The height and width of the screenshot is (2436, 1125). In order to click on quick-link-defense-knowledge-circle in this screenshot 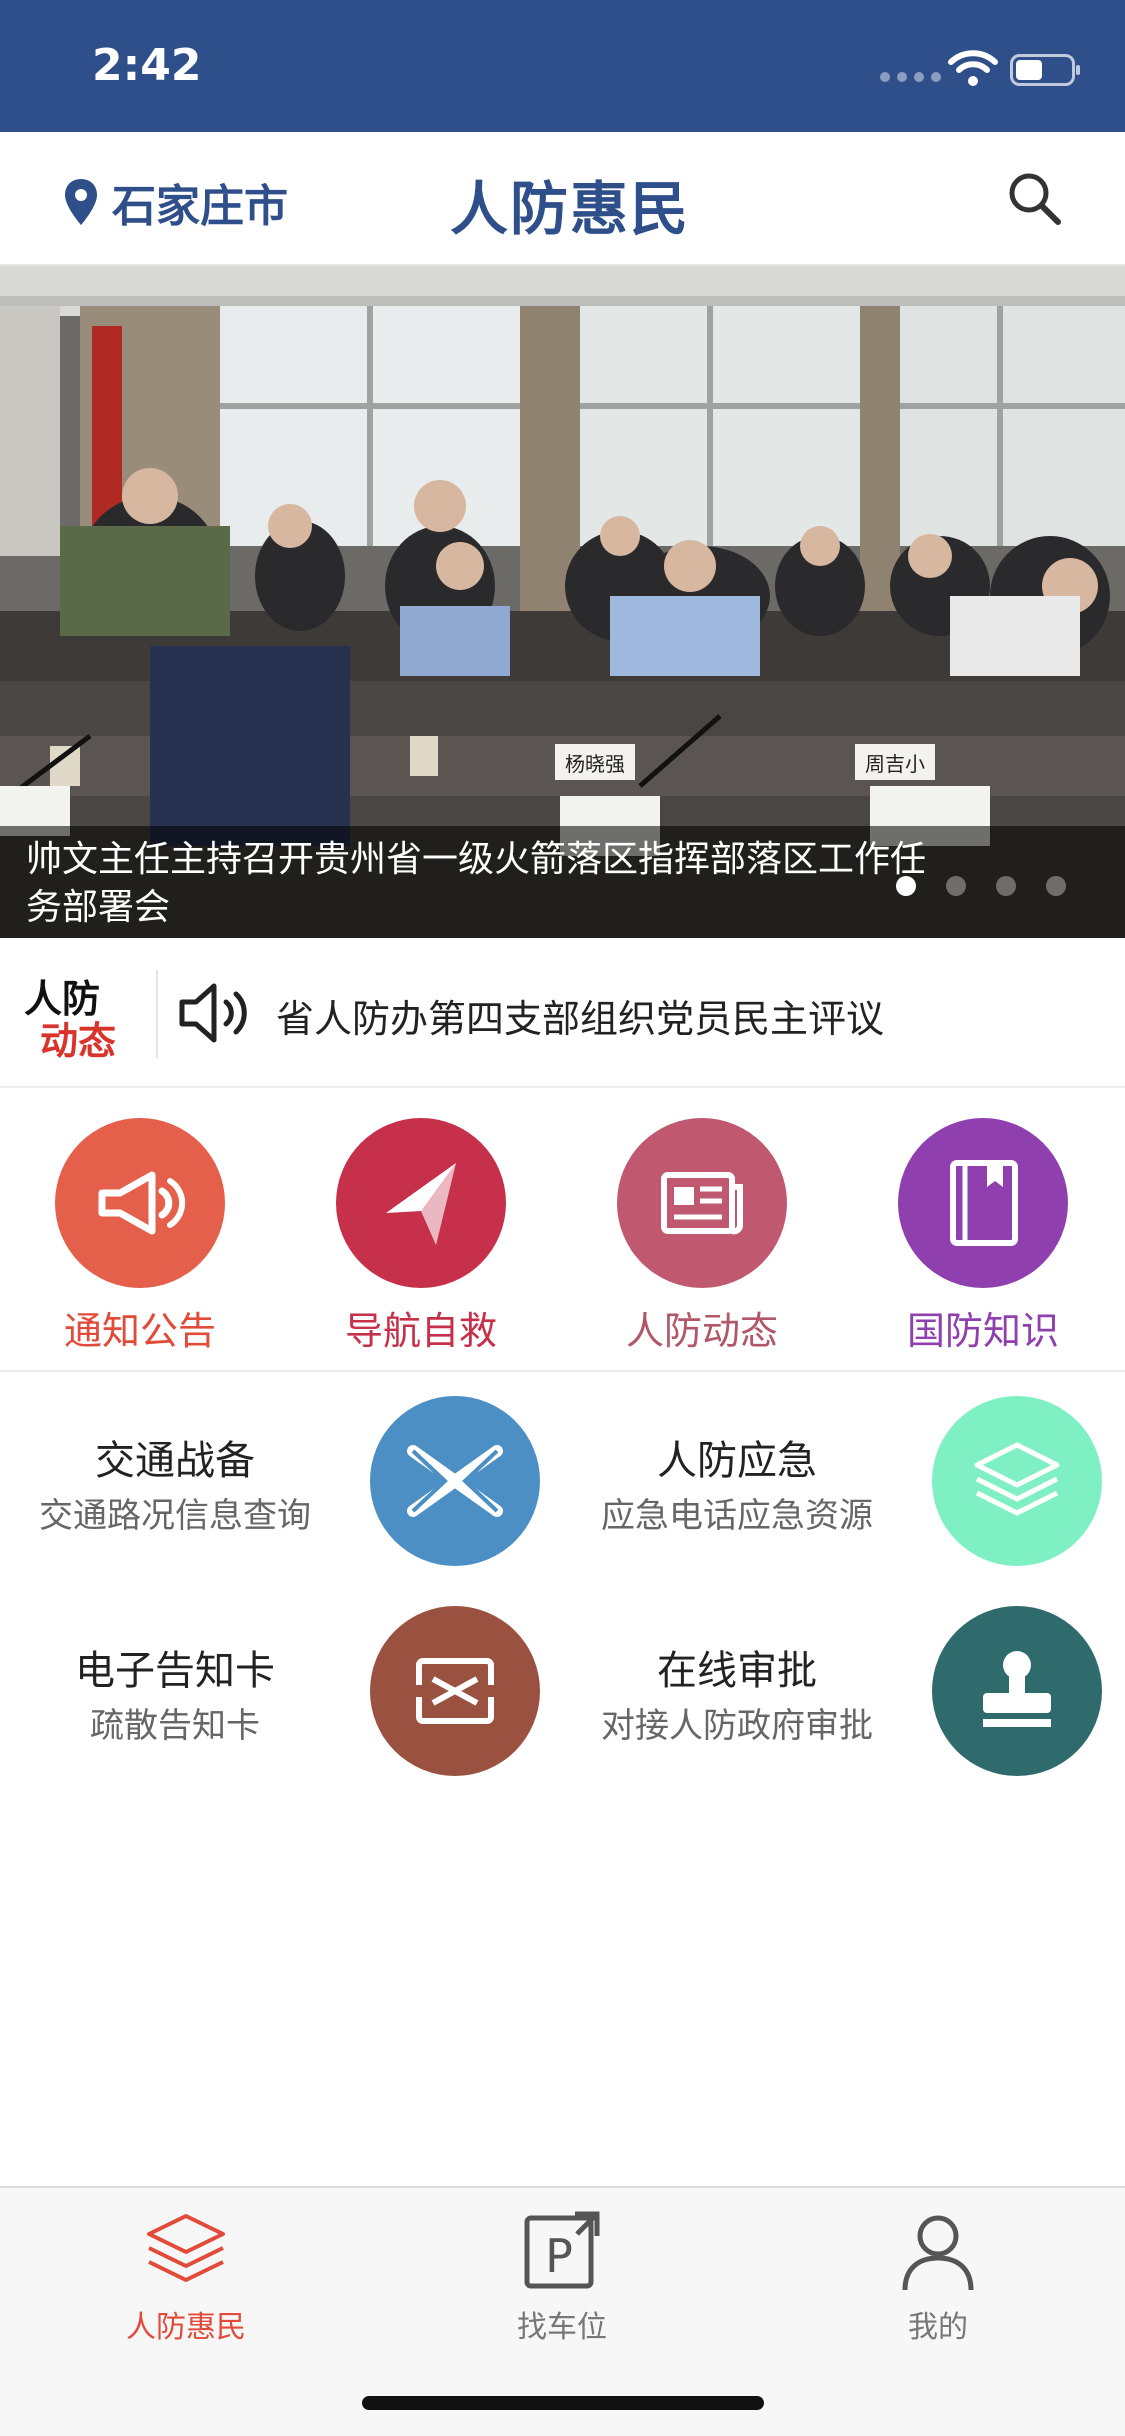, I will do `click(983, 1203)`.